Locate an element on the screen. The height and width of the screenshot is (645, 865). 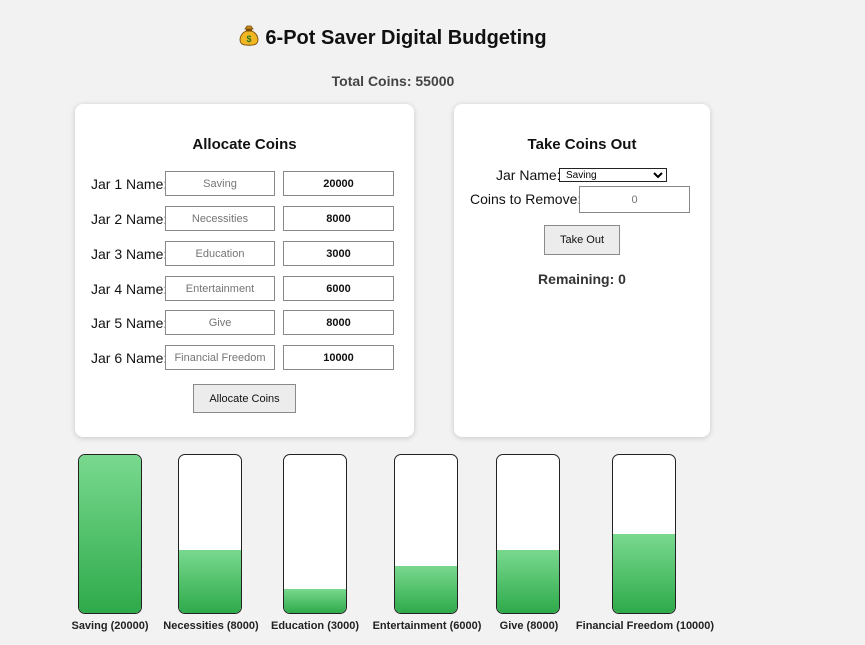
jar-label: Give (8000) is located at coordinates (529, 626).